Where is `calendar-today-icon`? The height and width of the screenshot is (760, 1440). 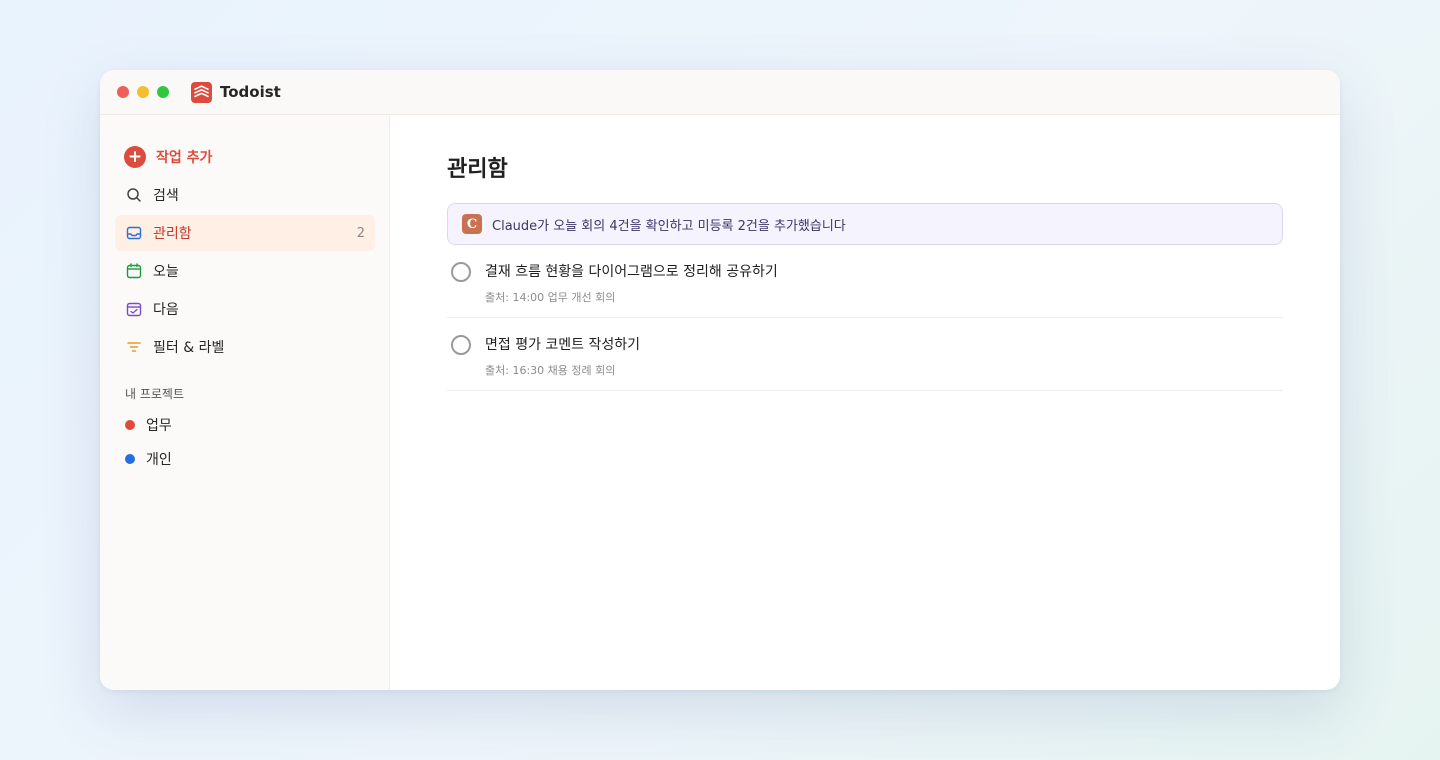 calendar-today-icon is located at coordinates (134, 271).